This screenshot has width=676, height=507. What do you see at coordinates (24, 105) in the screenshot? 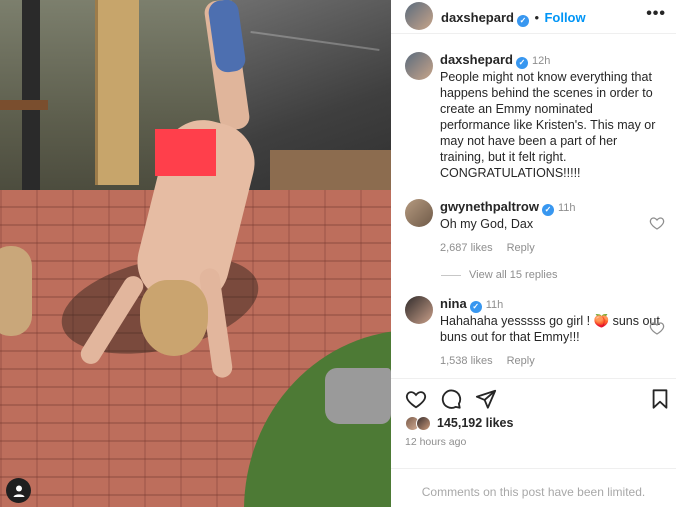
I see `photo-shelf` at bounding box center [24, 105].